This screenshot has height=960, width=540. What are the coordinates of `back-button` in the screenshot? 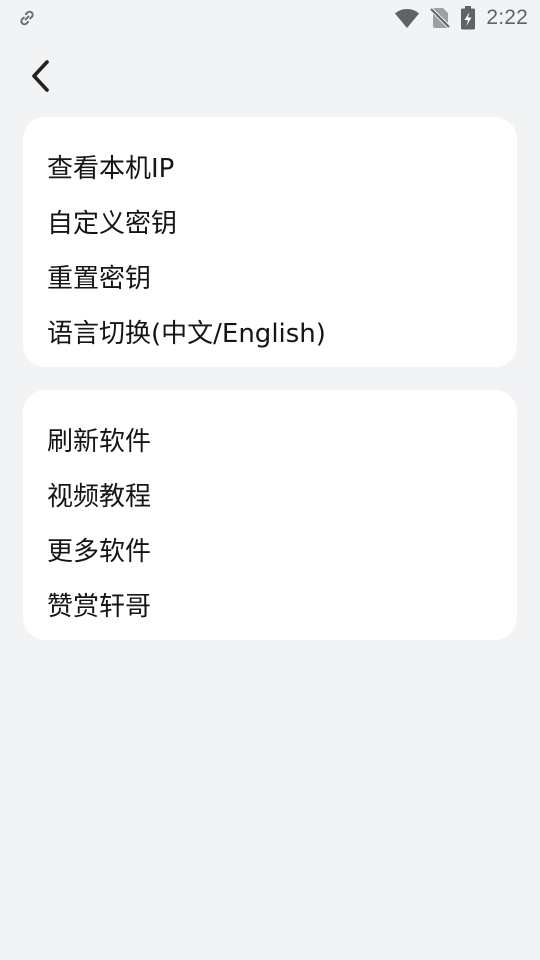 It's located at (40, 76).